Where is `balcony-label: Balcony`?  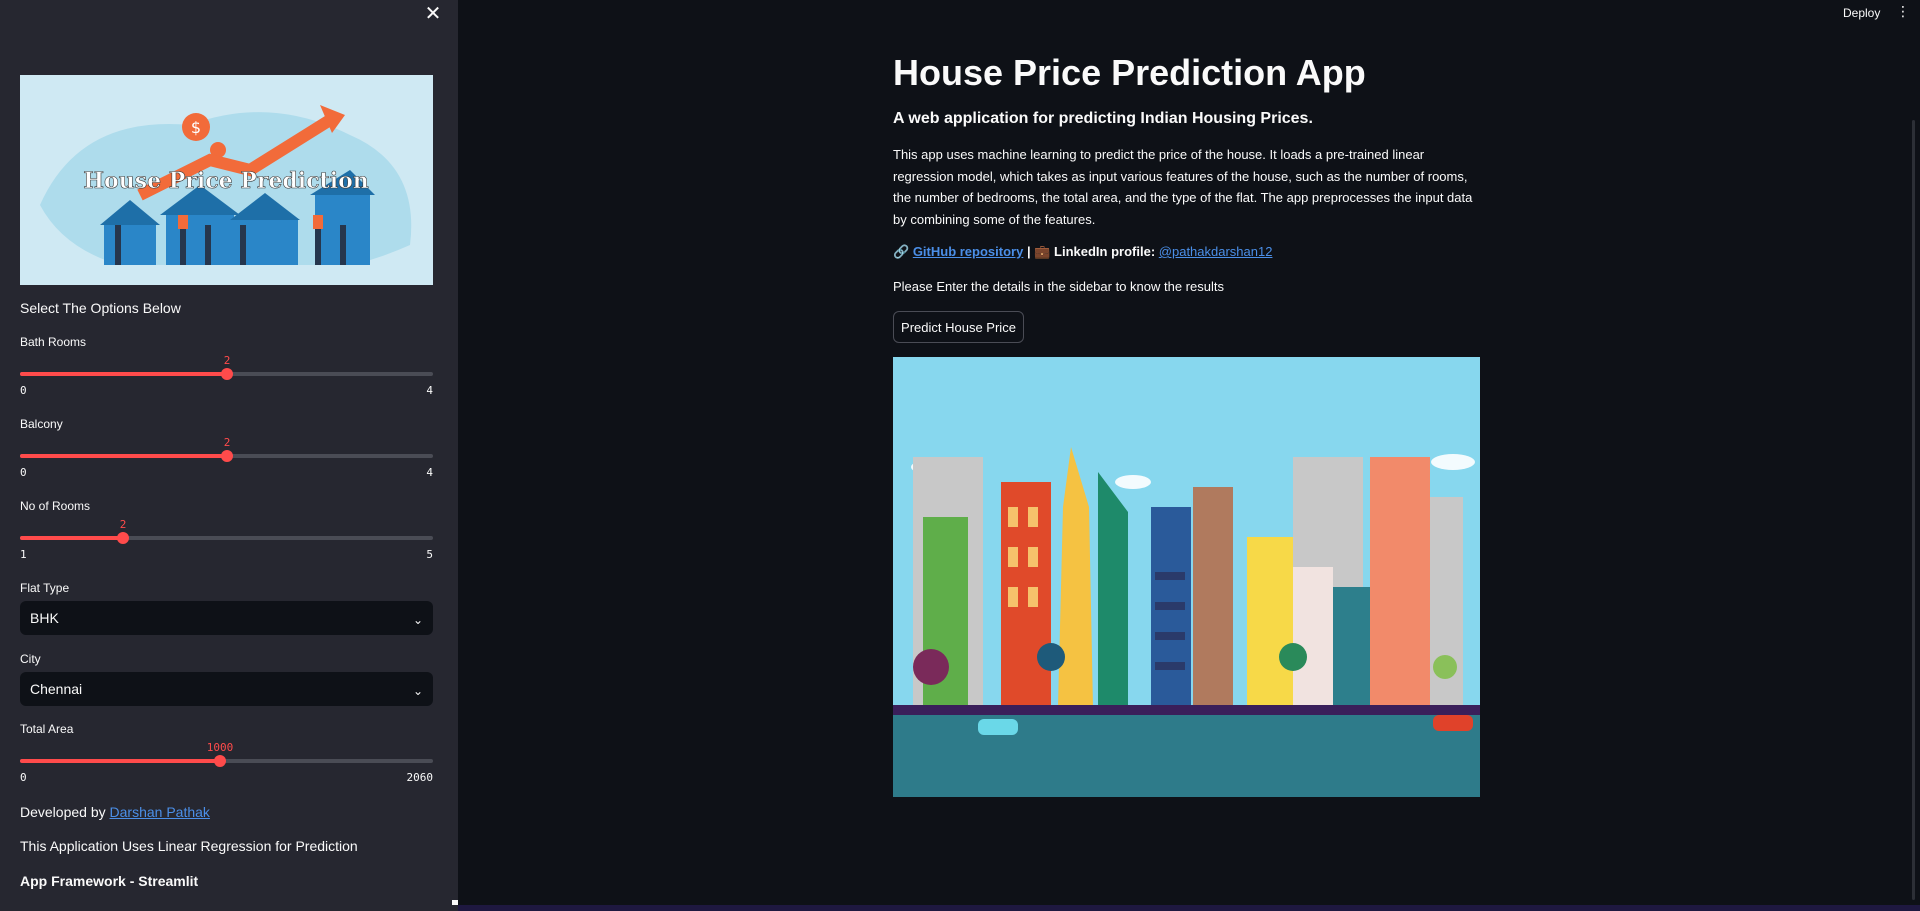
balcony-label: Balcony is located at coordinates (41, 424).